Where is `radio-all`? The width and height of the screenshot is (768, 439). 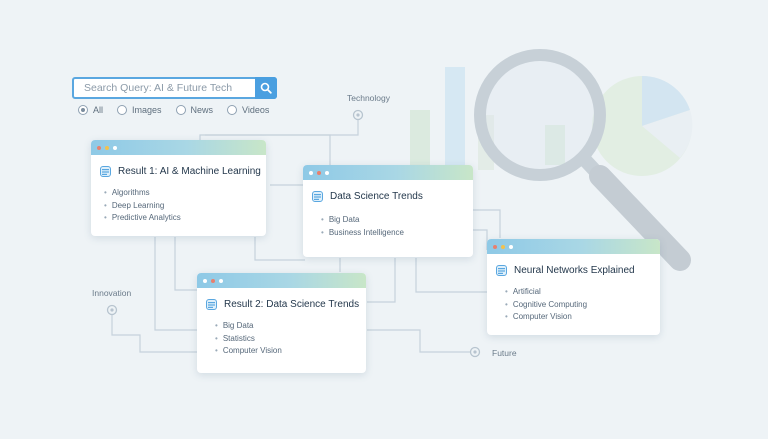 radio-all is located at coordinates (83, 110).